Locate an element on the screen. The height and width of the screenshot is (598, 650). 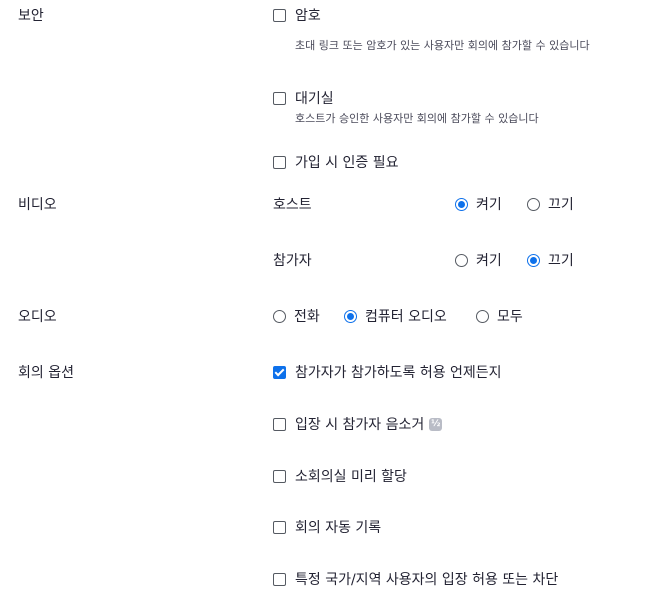
waiting-room-option: 대기실 is located at coordinates (303, 98).